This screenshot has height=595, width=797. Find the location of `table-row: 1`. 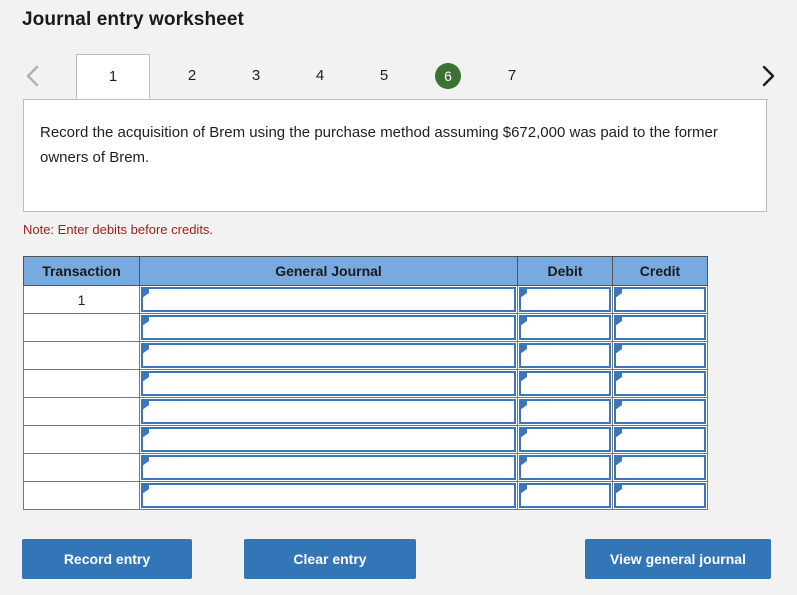

table-row: 1 is located at coordinates (365, 299).